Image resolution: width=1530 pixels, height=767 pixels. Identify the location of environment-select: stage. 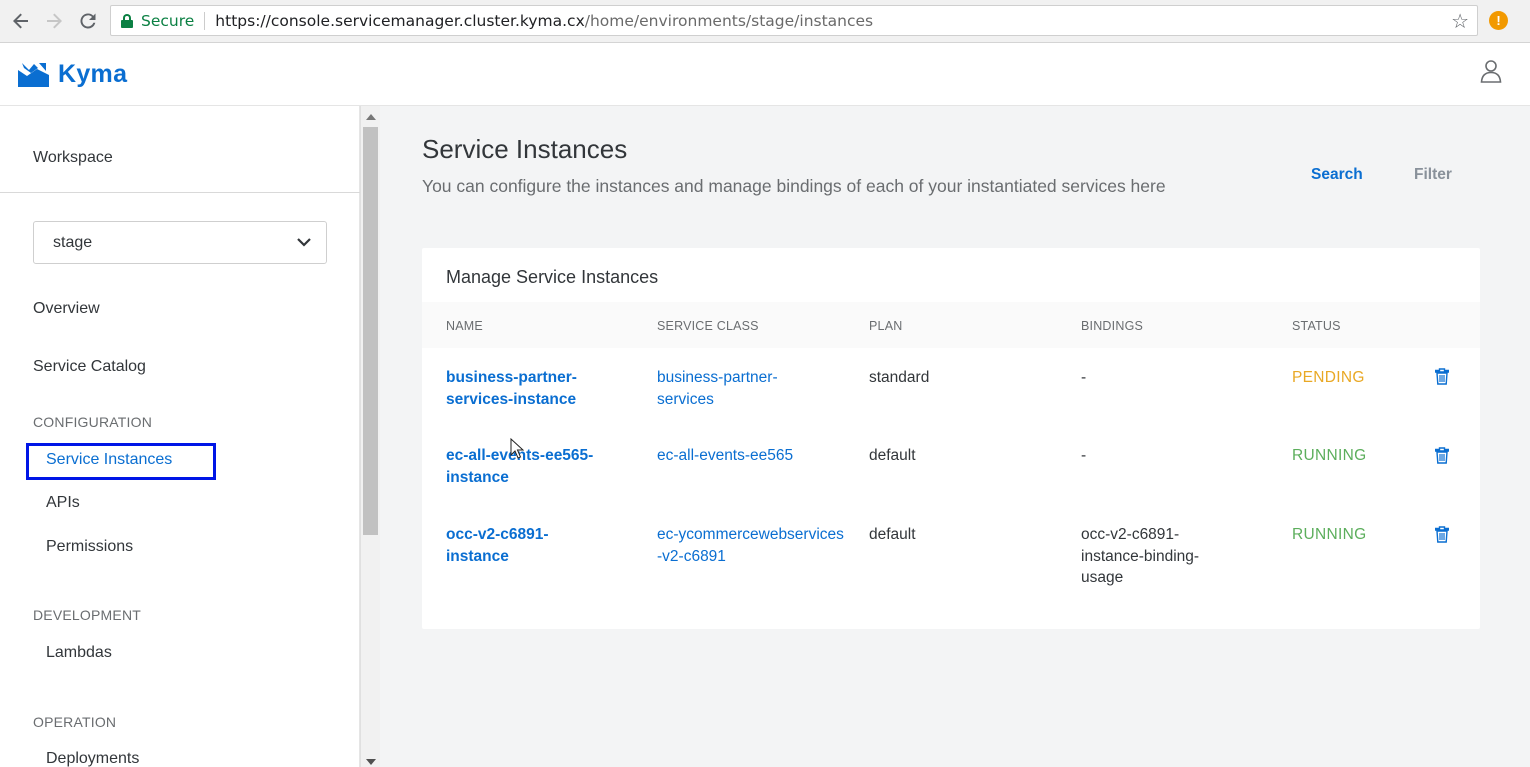
(180, 242).